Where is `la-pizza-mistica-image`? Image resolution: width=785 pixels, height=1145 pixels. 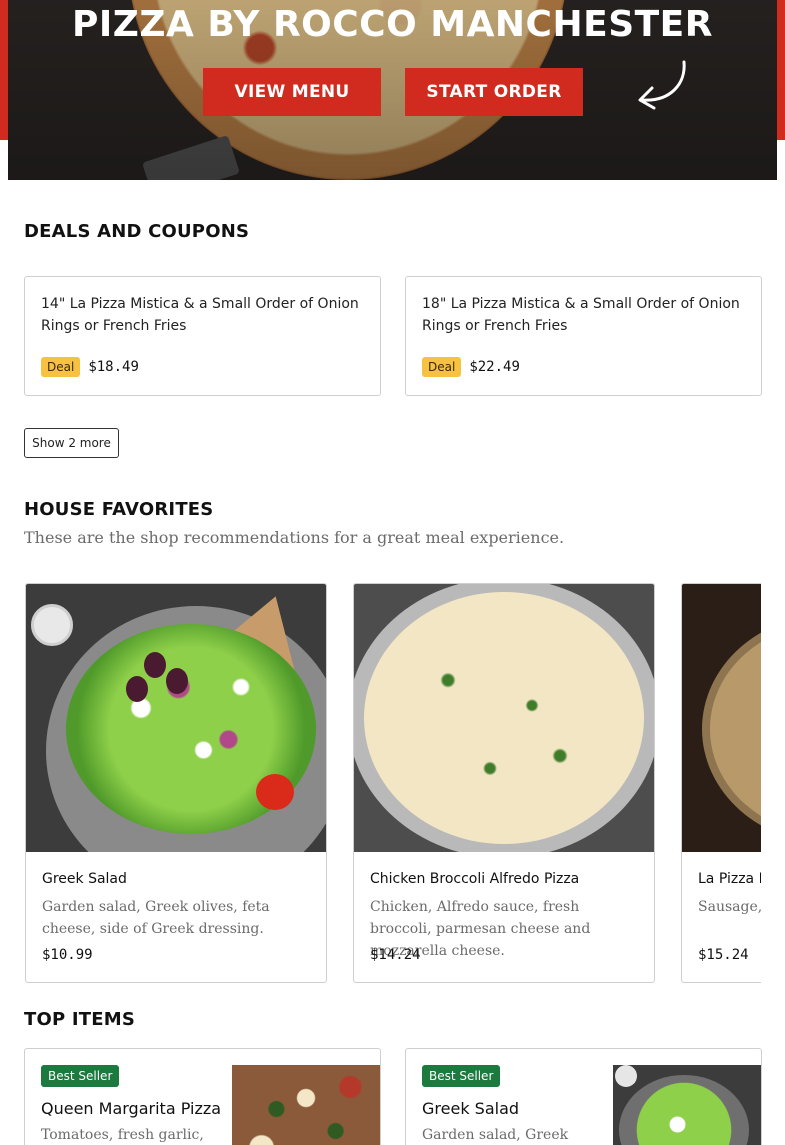 la-pizza-mistica-image is located at coordinates (721, 718).